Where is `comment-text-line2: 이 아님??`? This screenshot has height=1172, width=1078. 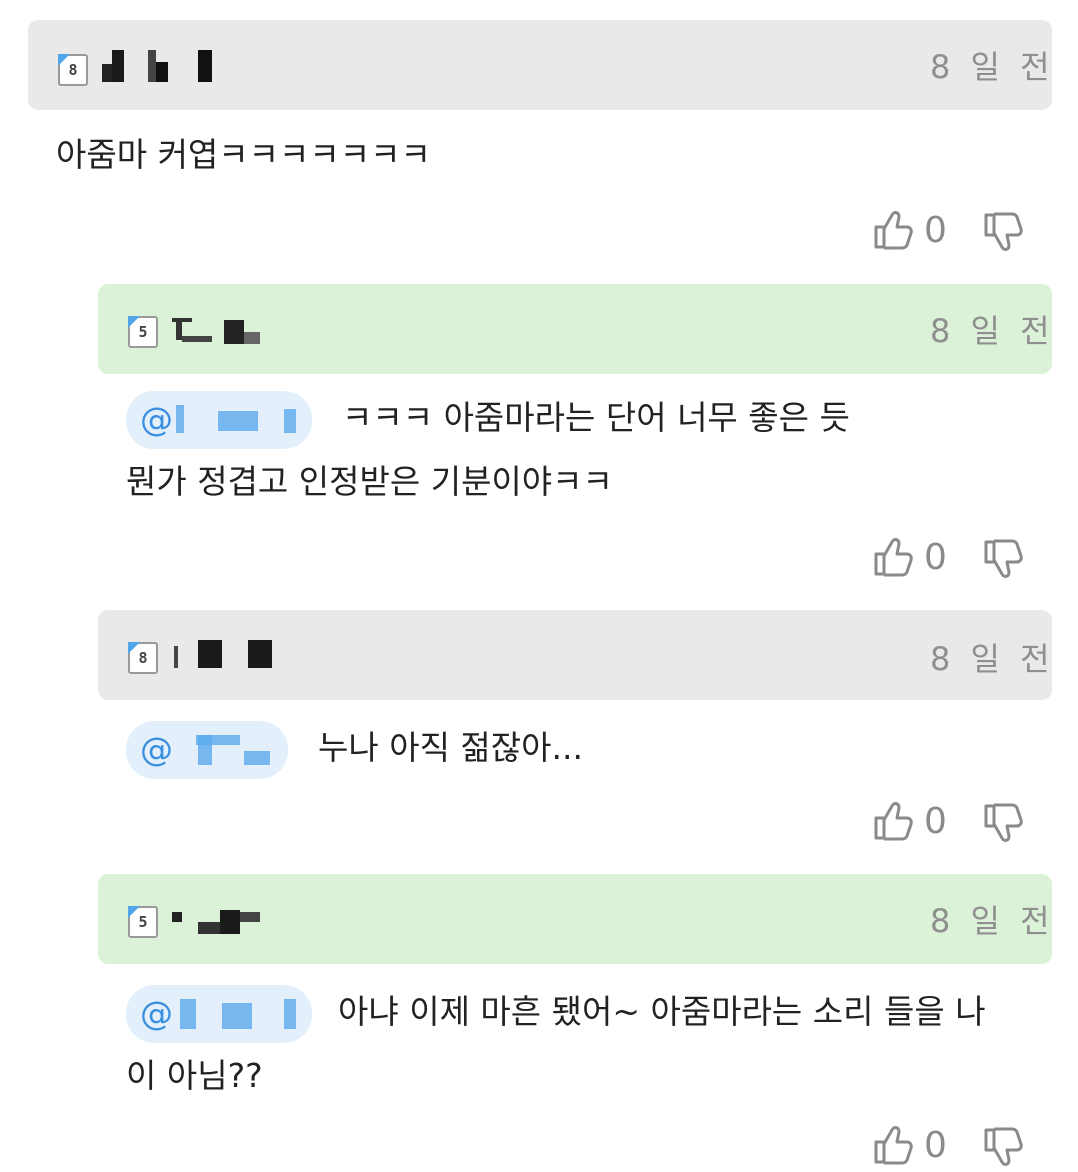
comment-text-line2: 이 아님?? is located at coordinates (194, 1075).